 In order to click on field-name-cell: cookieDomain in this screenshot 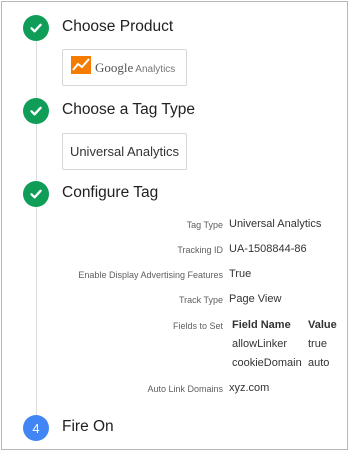, I will do `click(267, 363)`.